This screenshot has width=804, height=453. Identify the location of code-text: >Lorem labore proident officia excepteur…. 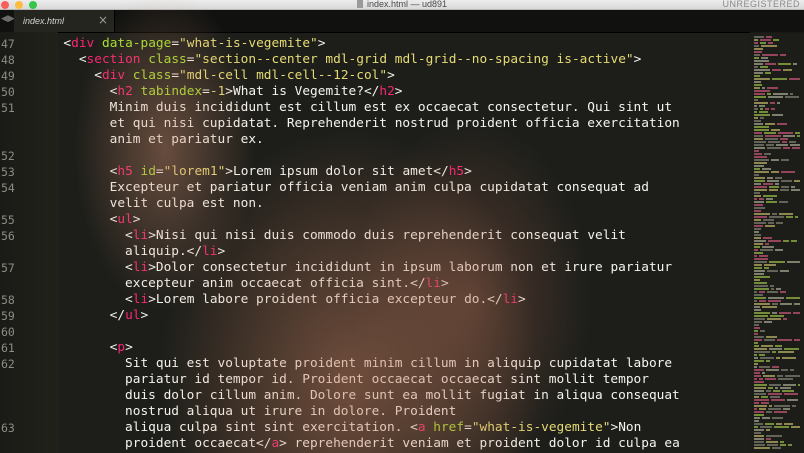
(325, 299).